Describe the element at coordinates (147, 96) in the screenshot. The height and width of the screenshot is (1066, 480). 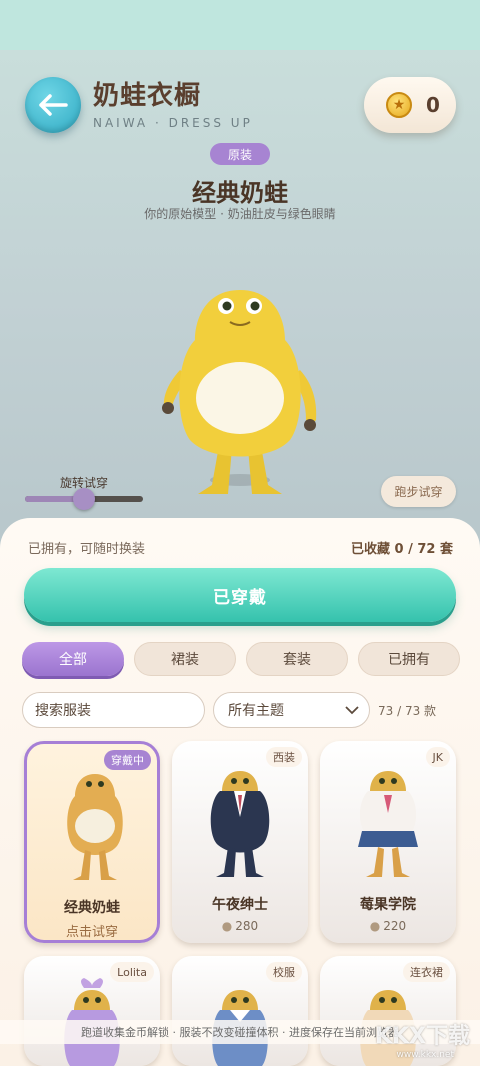
I see `app-title: 奶蛙衣橱` at that location.